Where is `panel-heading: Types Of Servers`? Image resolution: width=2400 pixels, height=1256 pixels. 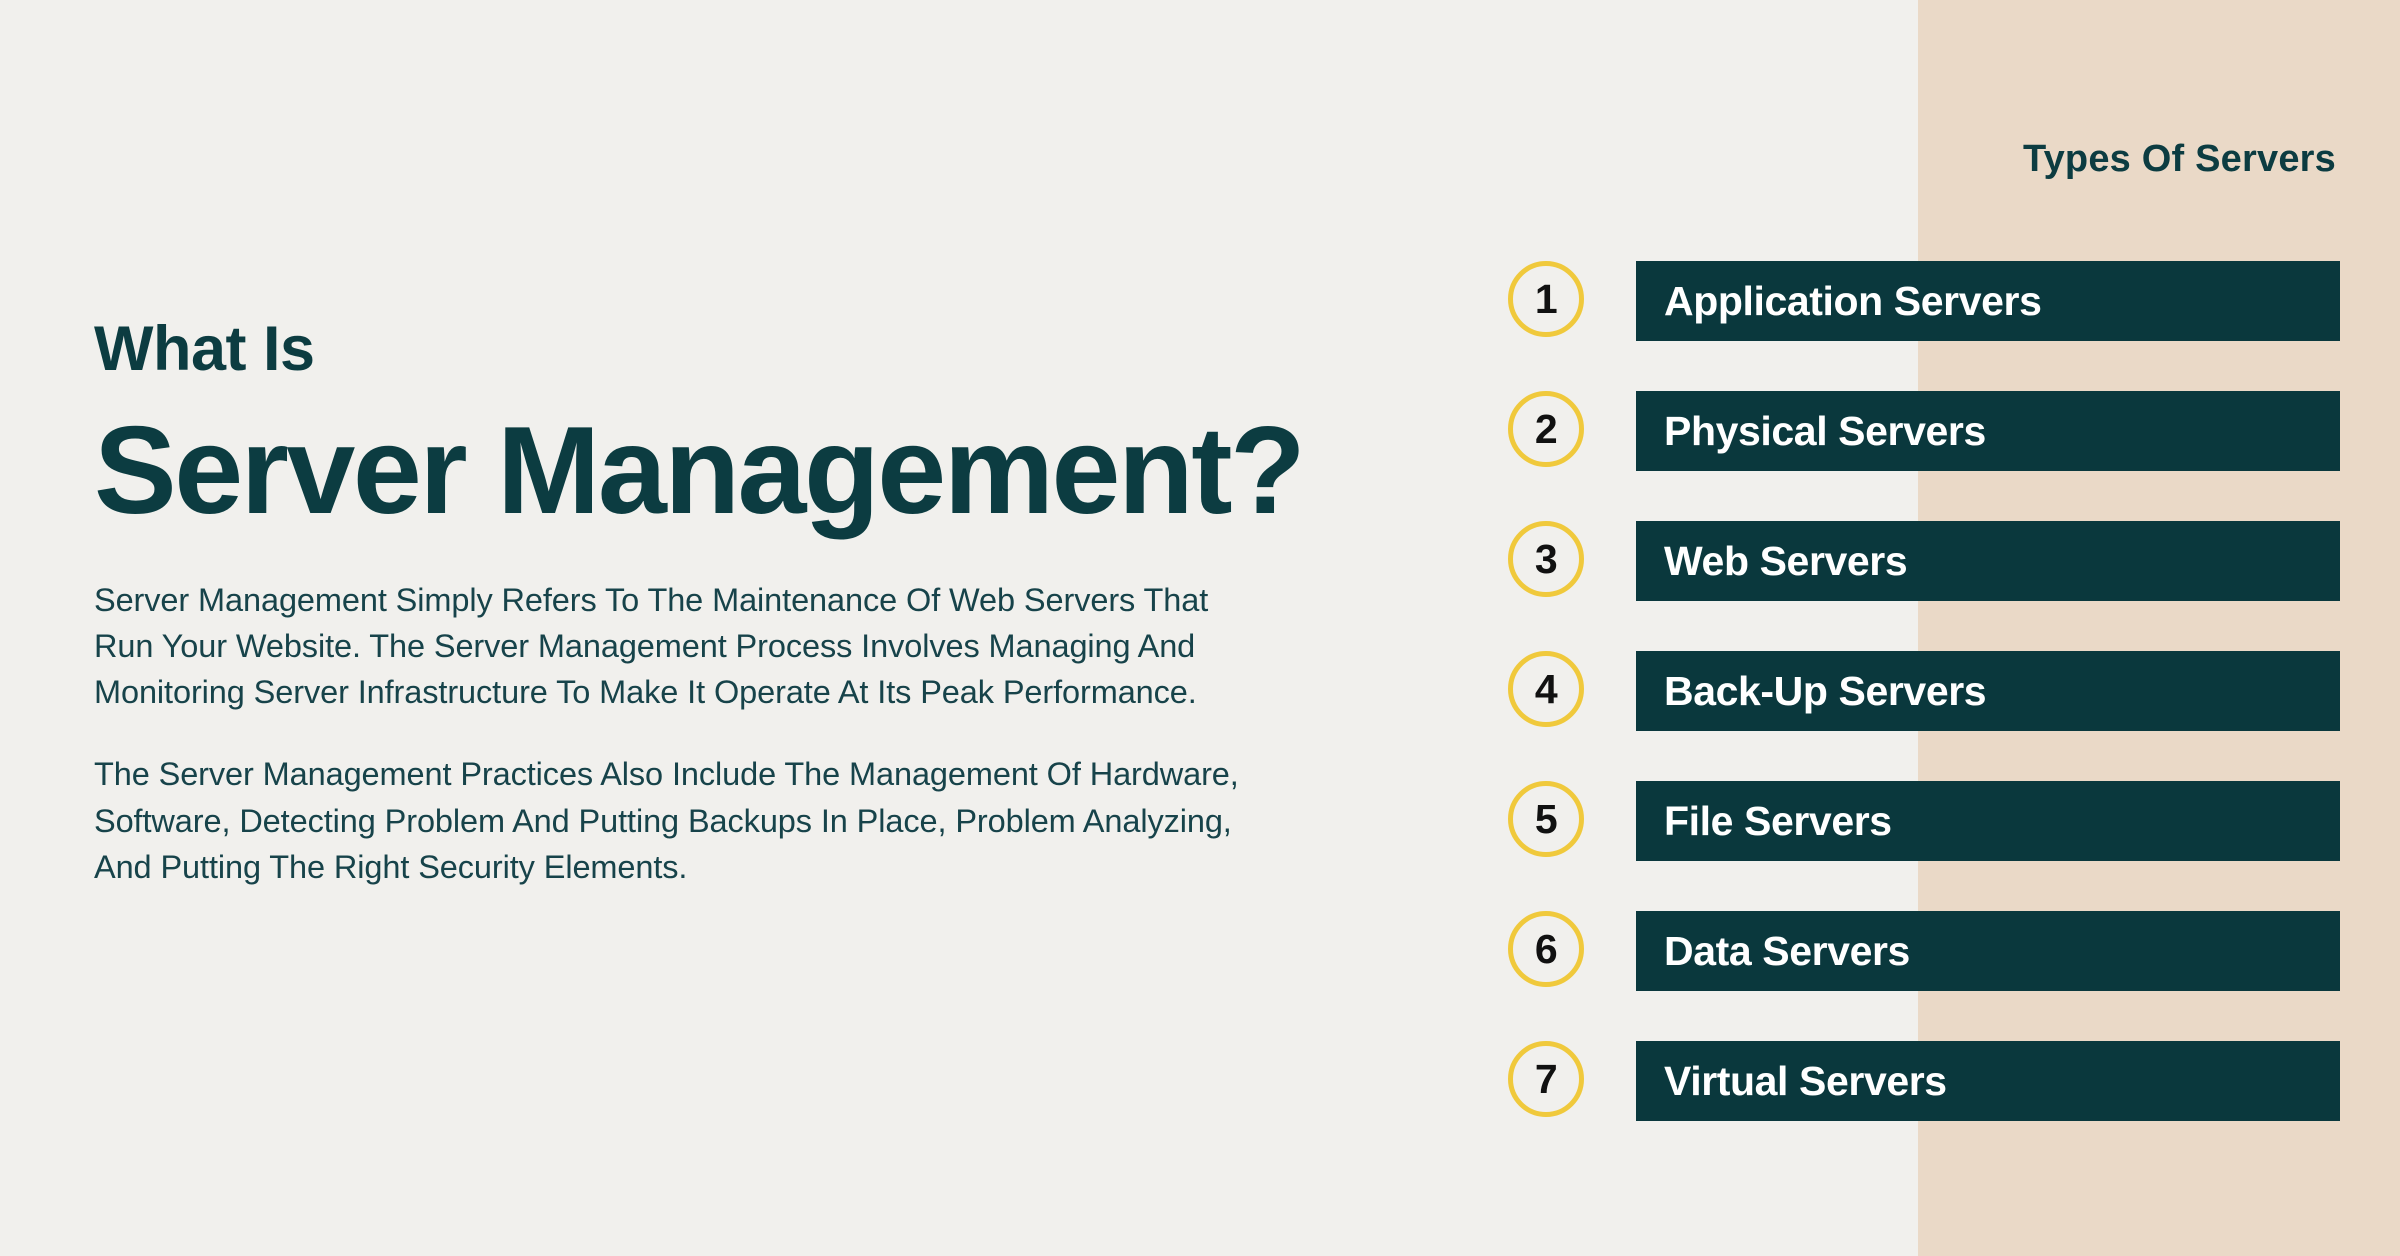 panel-heading: Types Of Servers is located at coordinates (2179, 159).